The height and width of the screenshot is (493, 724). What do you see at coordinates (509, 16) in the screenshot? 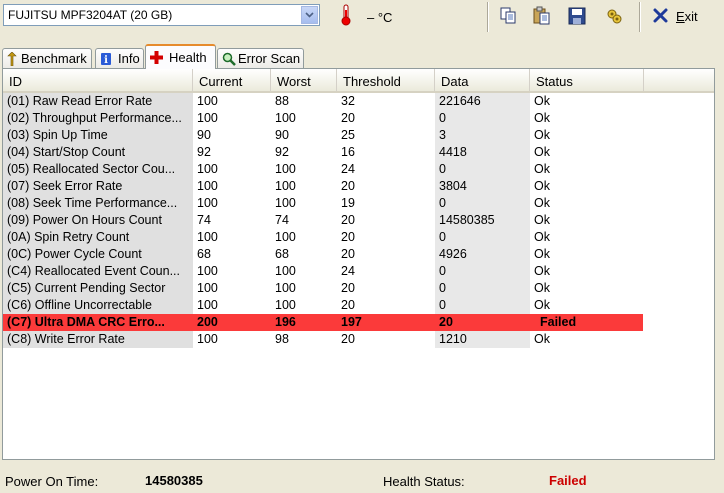
I see `copy-icon` at bounding box center [509, 16].